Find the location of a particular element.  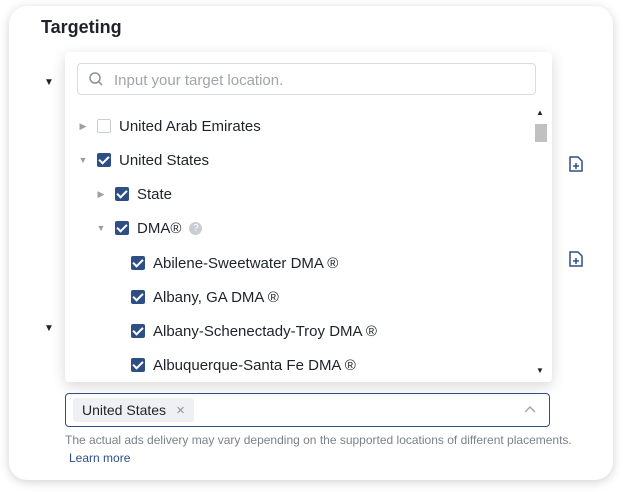

location-select: United States × is located at coordinates (307, 410).